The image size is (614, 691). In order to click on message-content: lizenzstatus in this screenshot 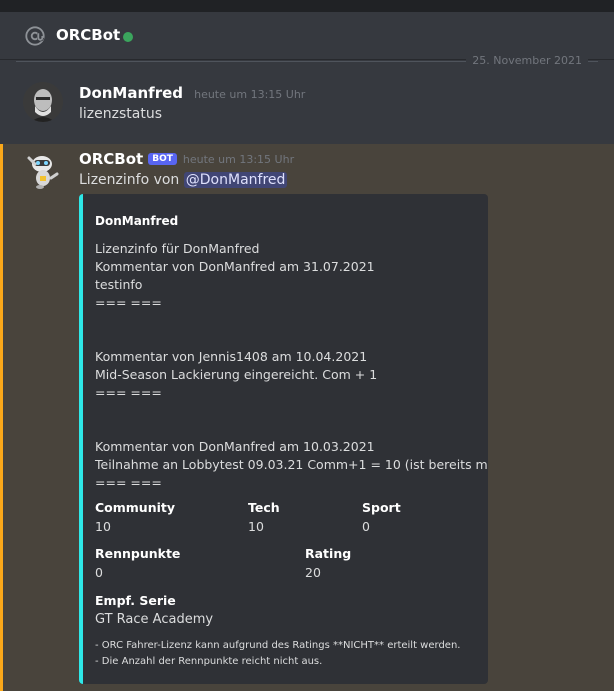, I will do `click(120, 114)`.